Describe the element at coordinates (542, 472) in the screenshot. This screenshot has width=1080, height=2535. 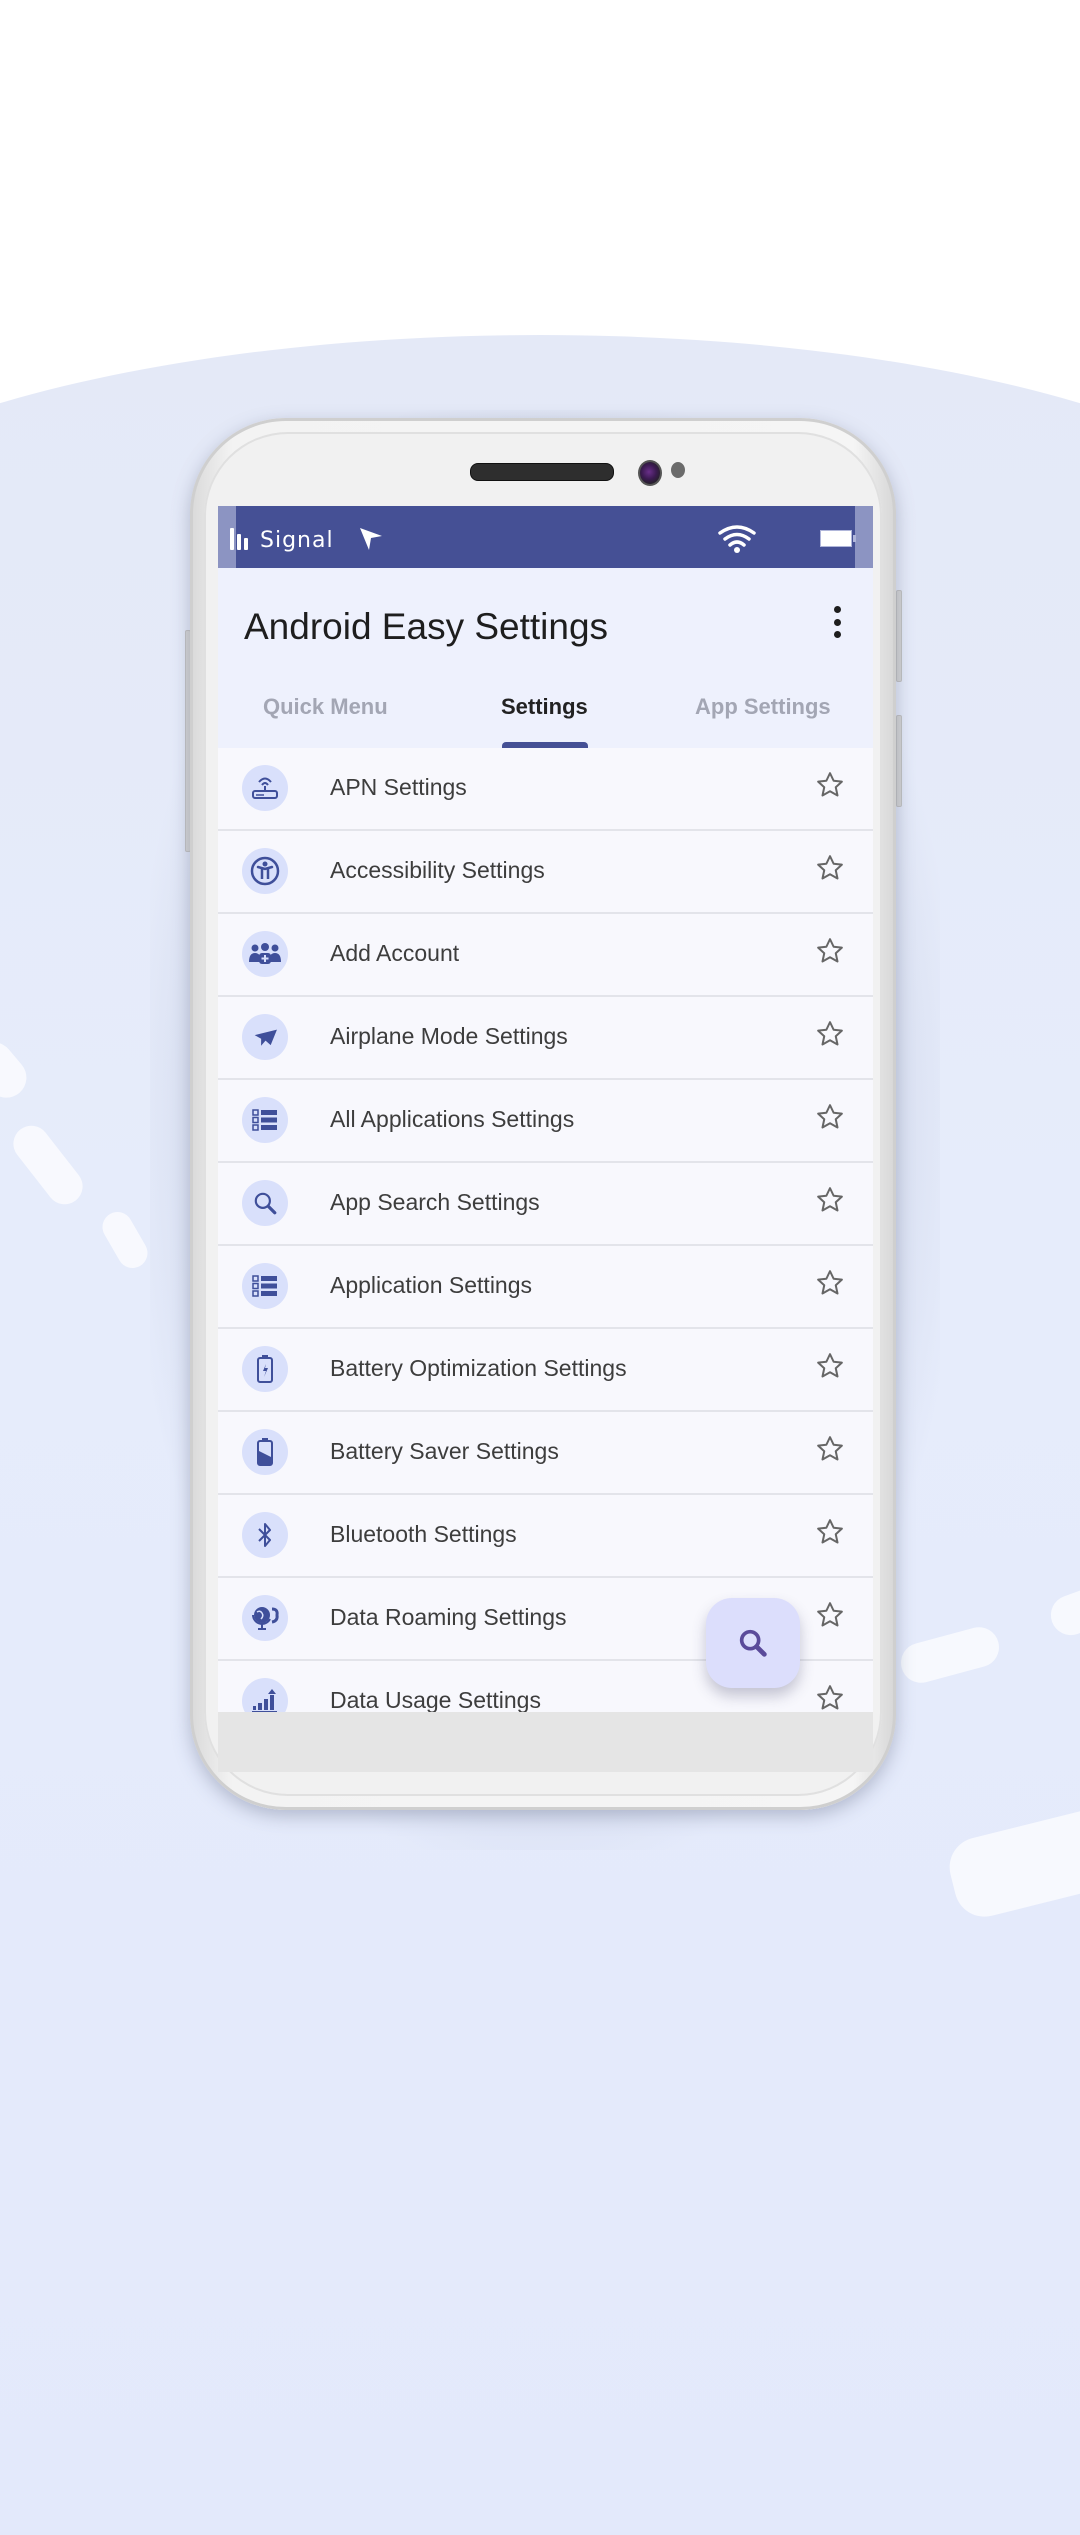
I see `phone-speaker` at that location.